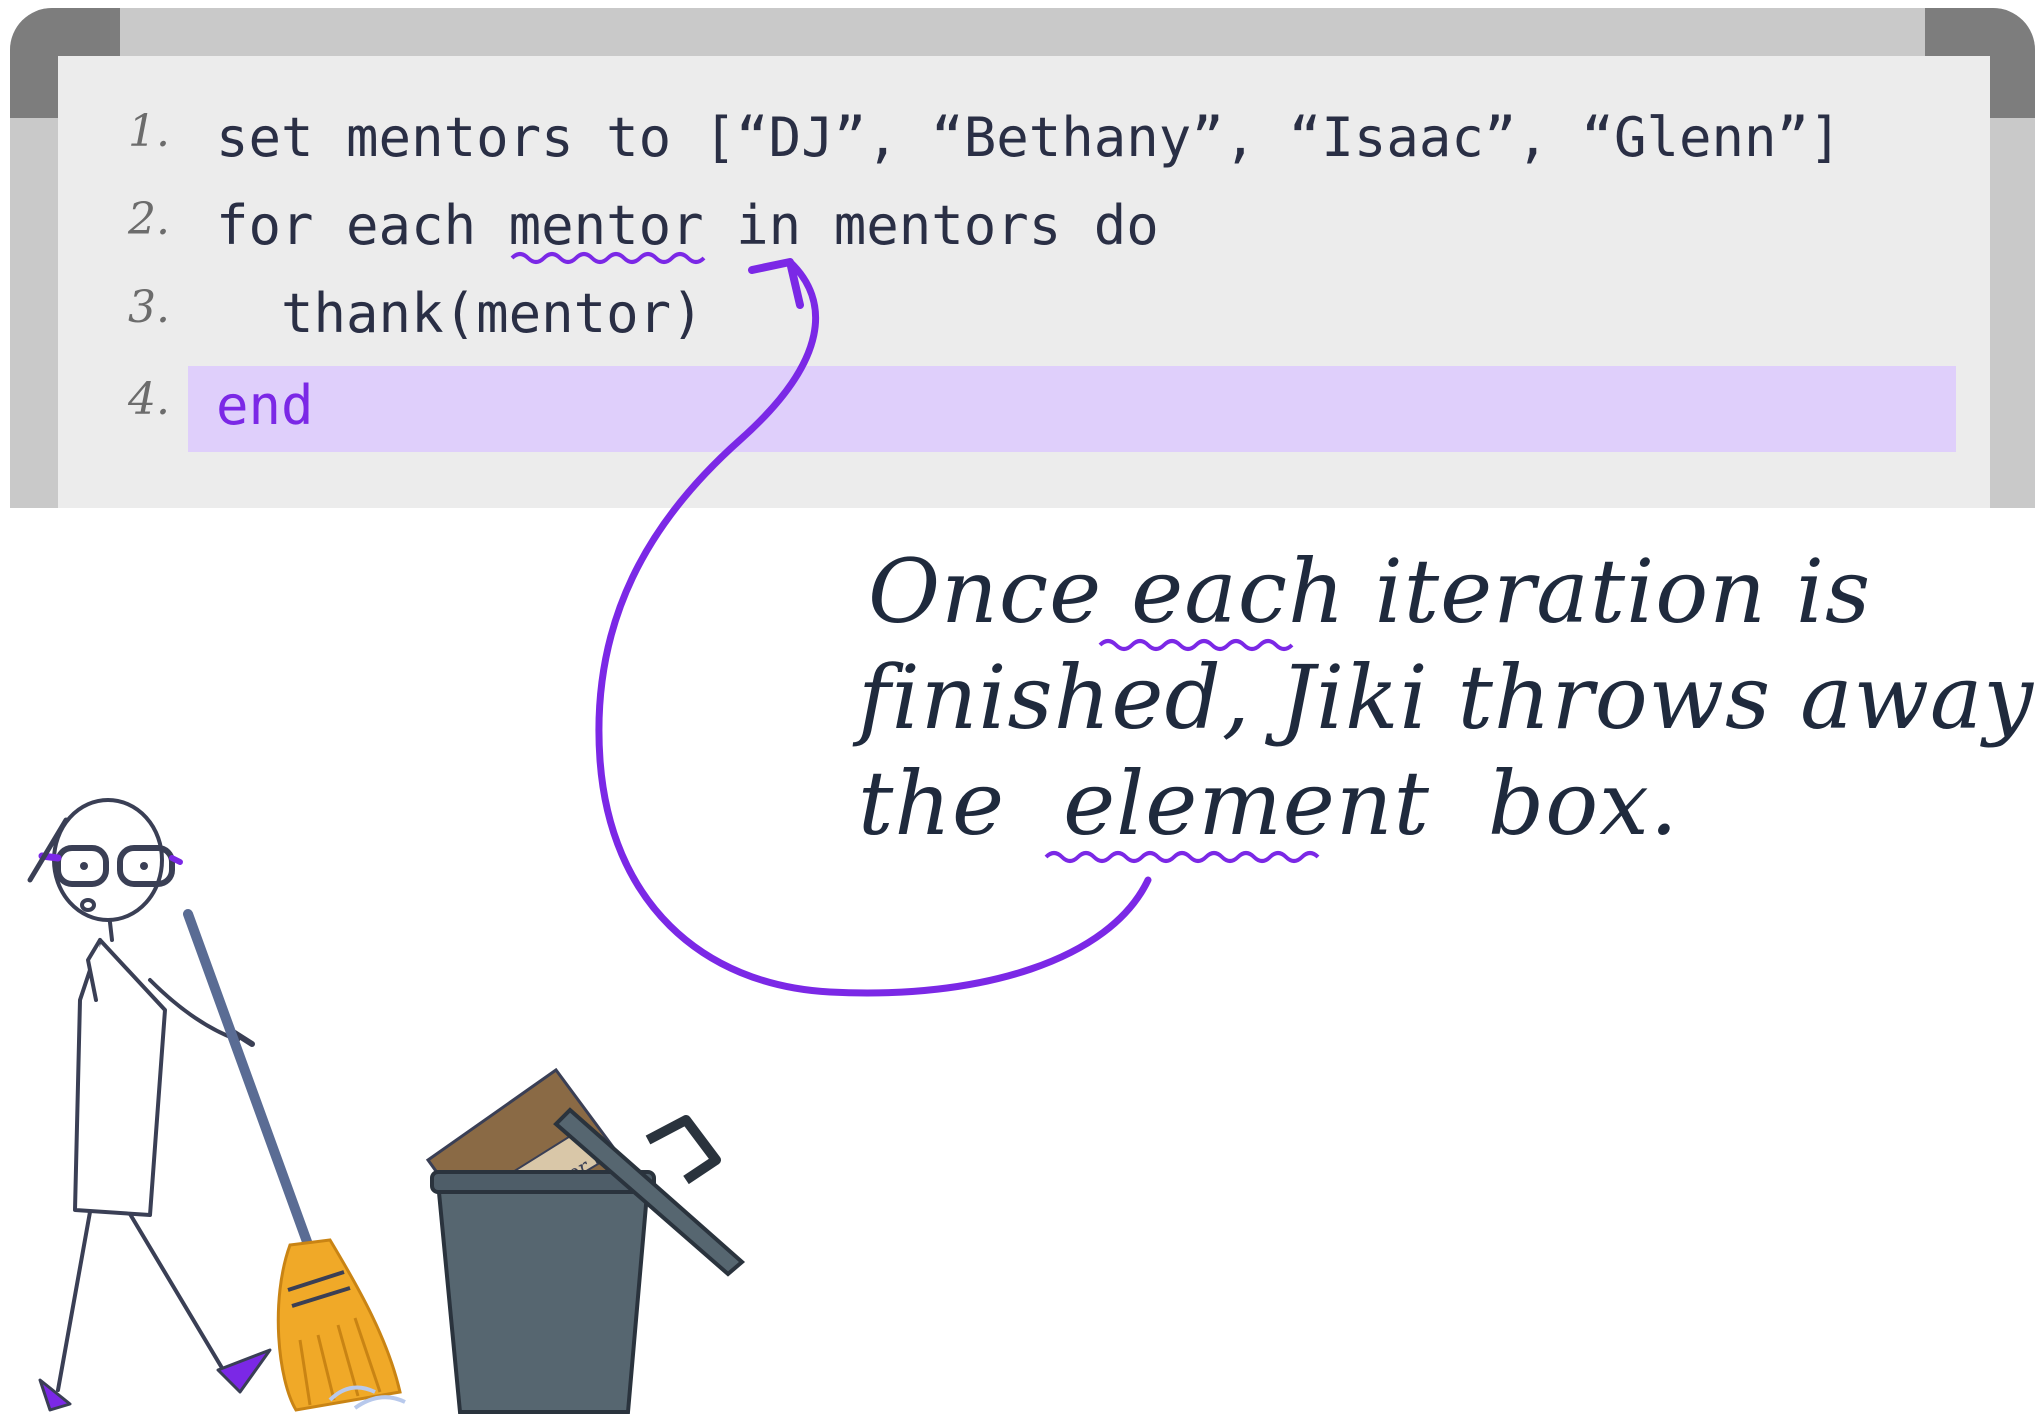 The image size is (2044, 1428). I want to click on curved-arrow-icon, so click(873, 627).